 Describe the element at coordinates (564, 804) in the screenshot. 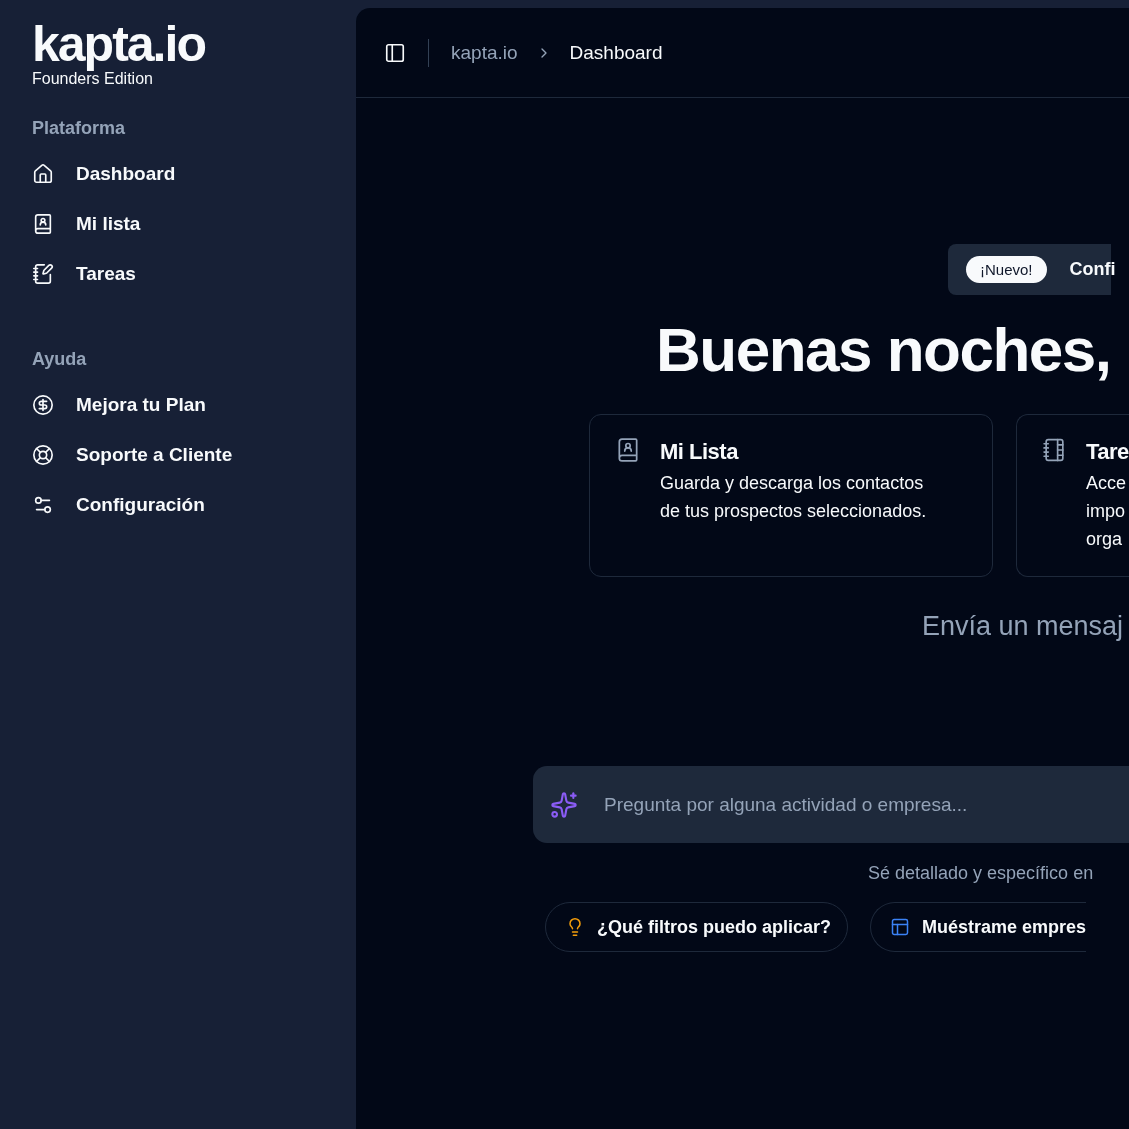

I see `sparkles-icon` at that location.